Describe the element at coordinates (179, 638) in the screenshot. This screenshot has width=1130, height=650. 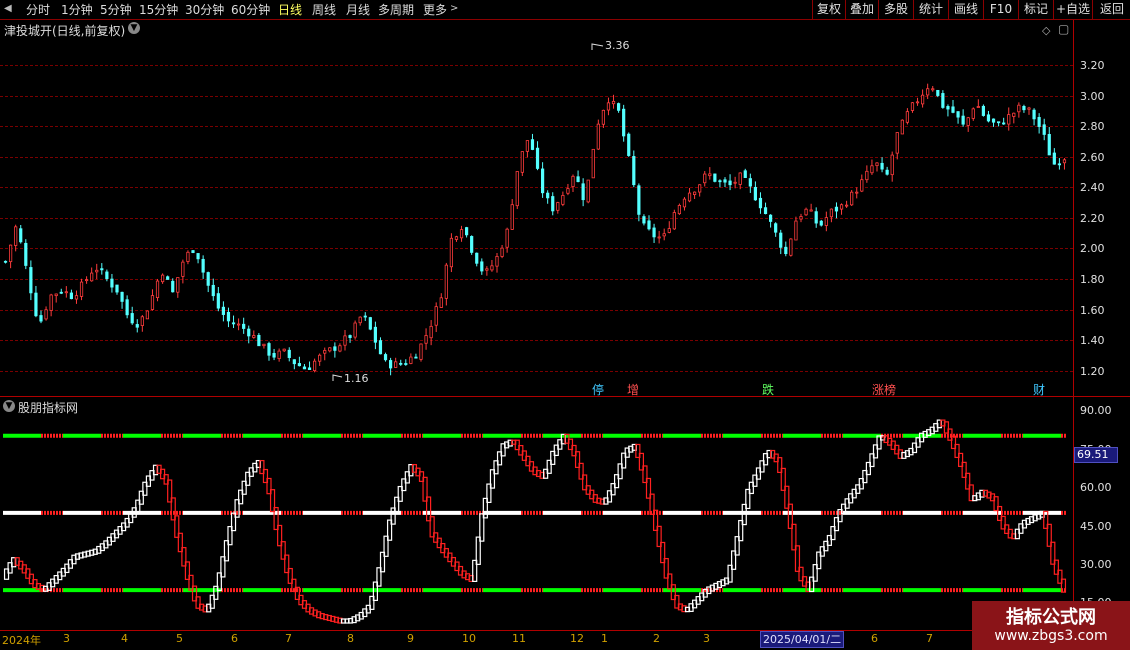
I see `date-label: 5` at that location.